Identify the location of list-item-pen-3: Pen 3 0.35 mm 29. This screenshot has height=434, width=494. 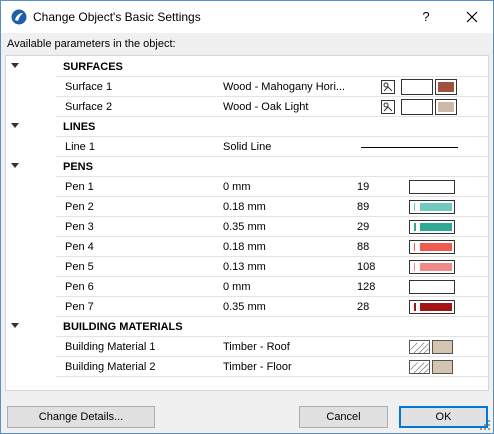
(247, 227).